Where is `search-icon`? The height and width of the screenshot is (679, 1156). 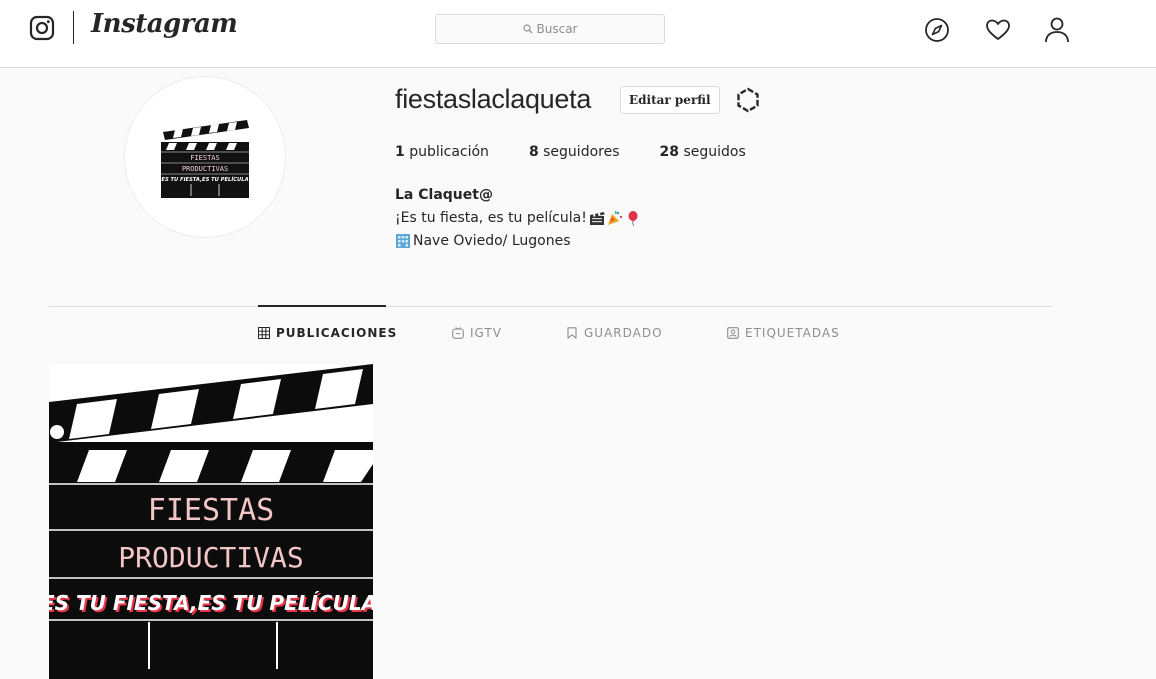
search-icon is located at coordinates (527, 29).